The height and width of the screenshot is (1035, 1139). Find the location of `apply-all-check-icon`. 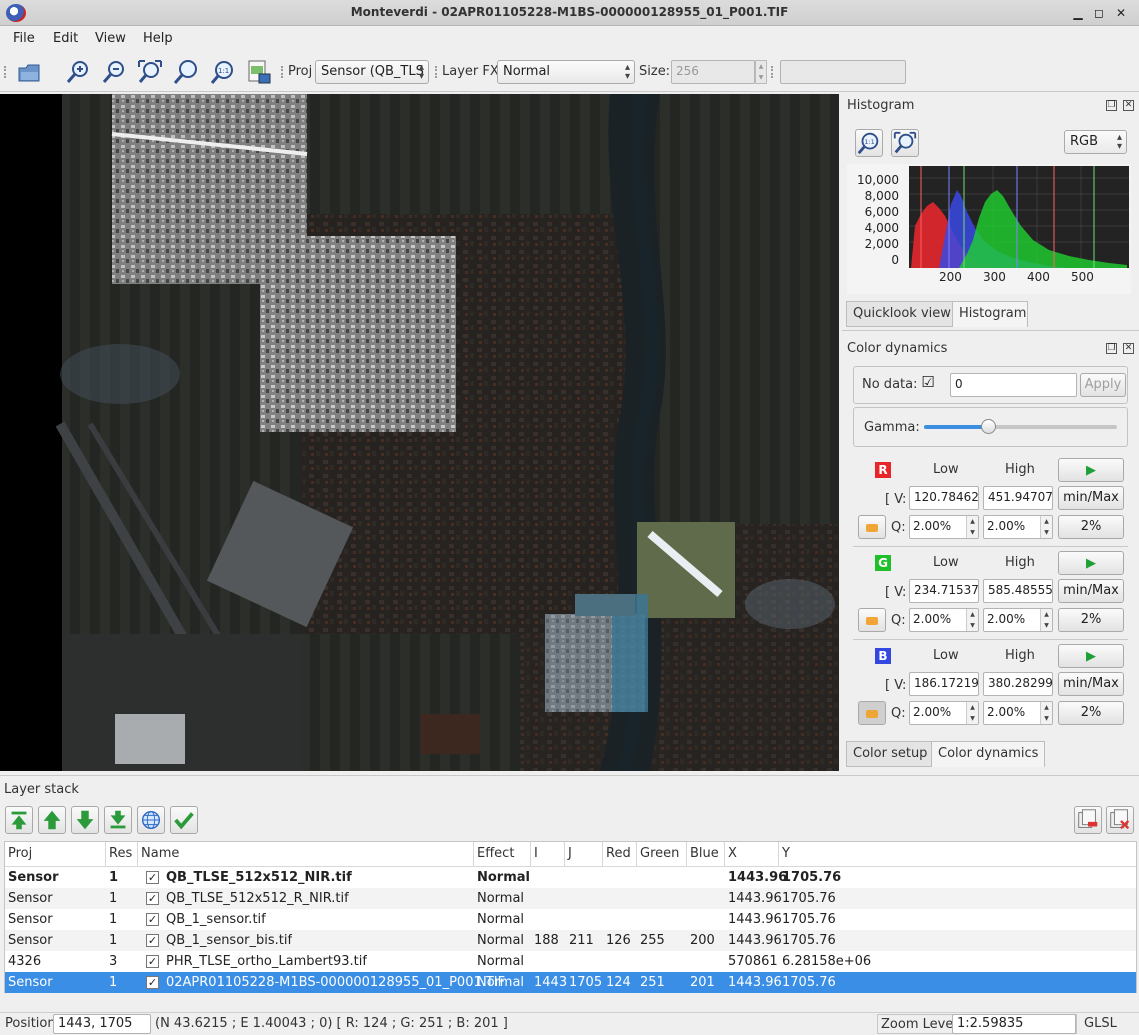

apply-all-check-icon is located at coordinates (184, 820).